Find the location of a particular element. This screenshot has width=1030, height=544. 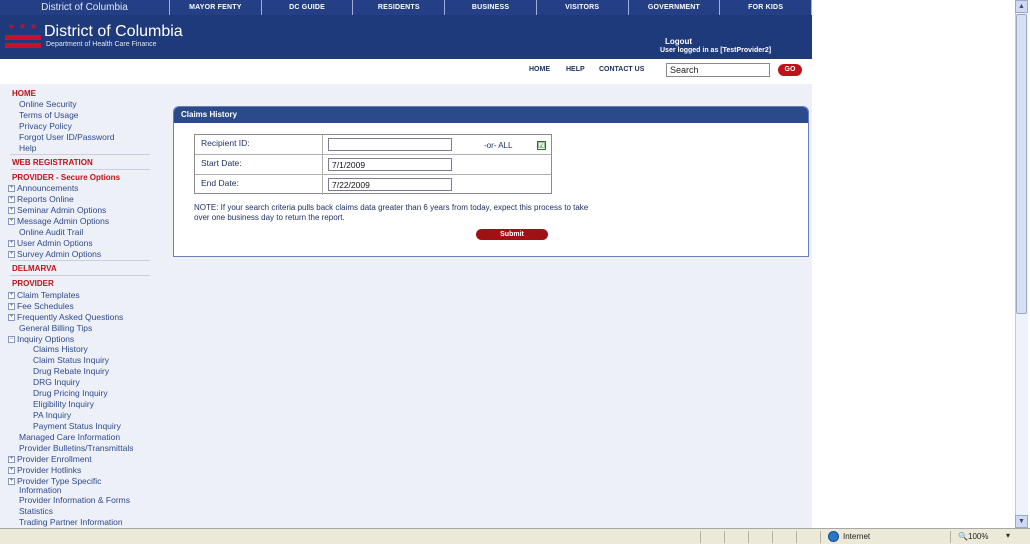

sidebar-item-general-billing-tips: General Billing Tips is located at coordinates (55, 328).